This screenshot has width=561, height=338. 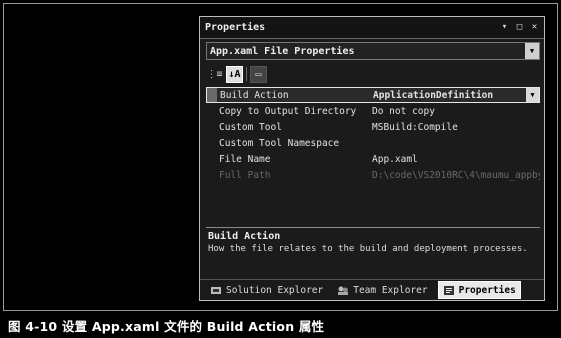 I want to click on tab-label: Team Explorer, so click(x=390, y=290).